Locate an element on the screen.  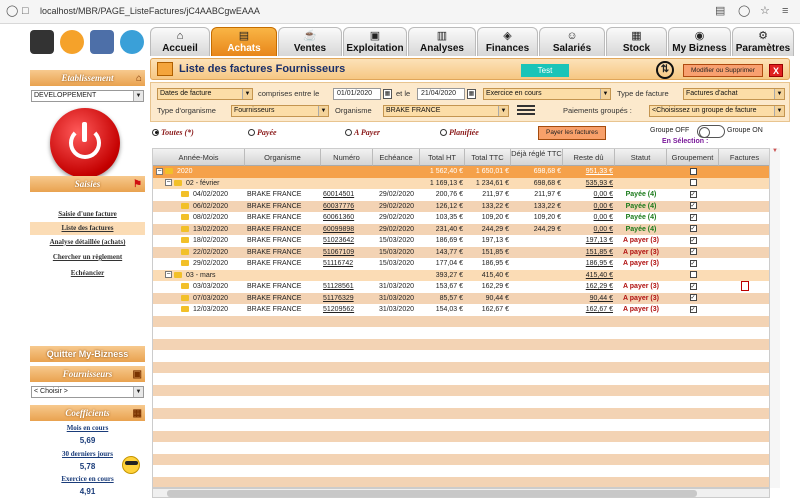
tab-finances: ◈ Finances is located at coordinates (507, 41).